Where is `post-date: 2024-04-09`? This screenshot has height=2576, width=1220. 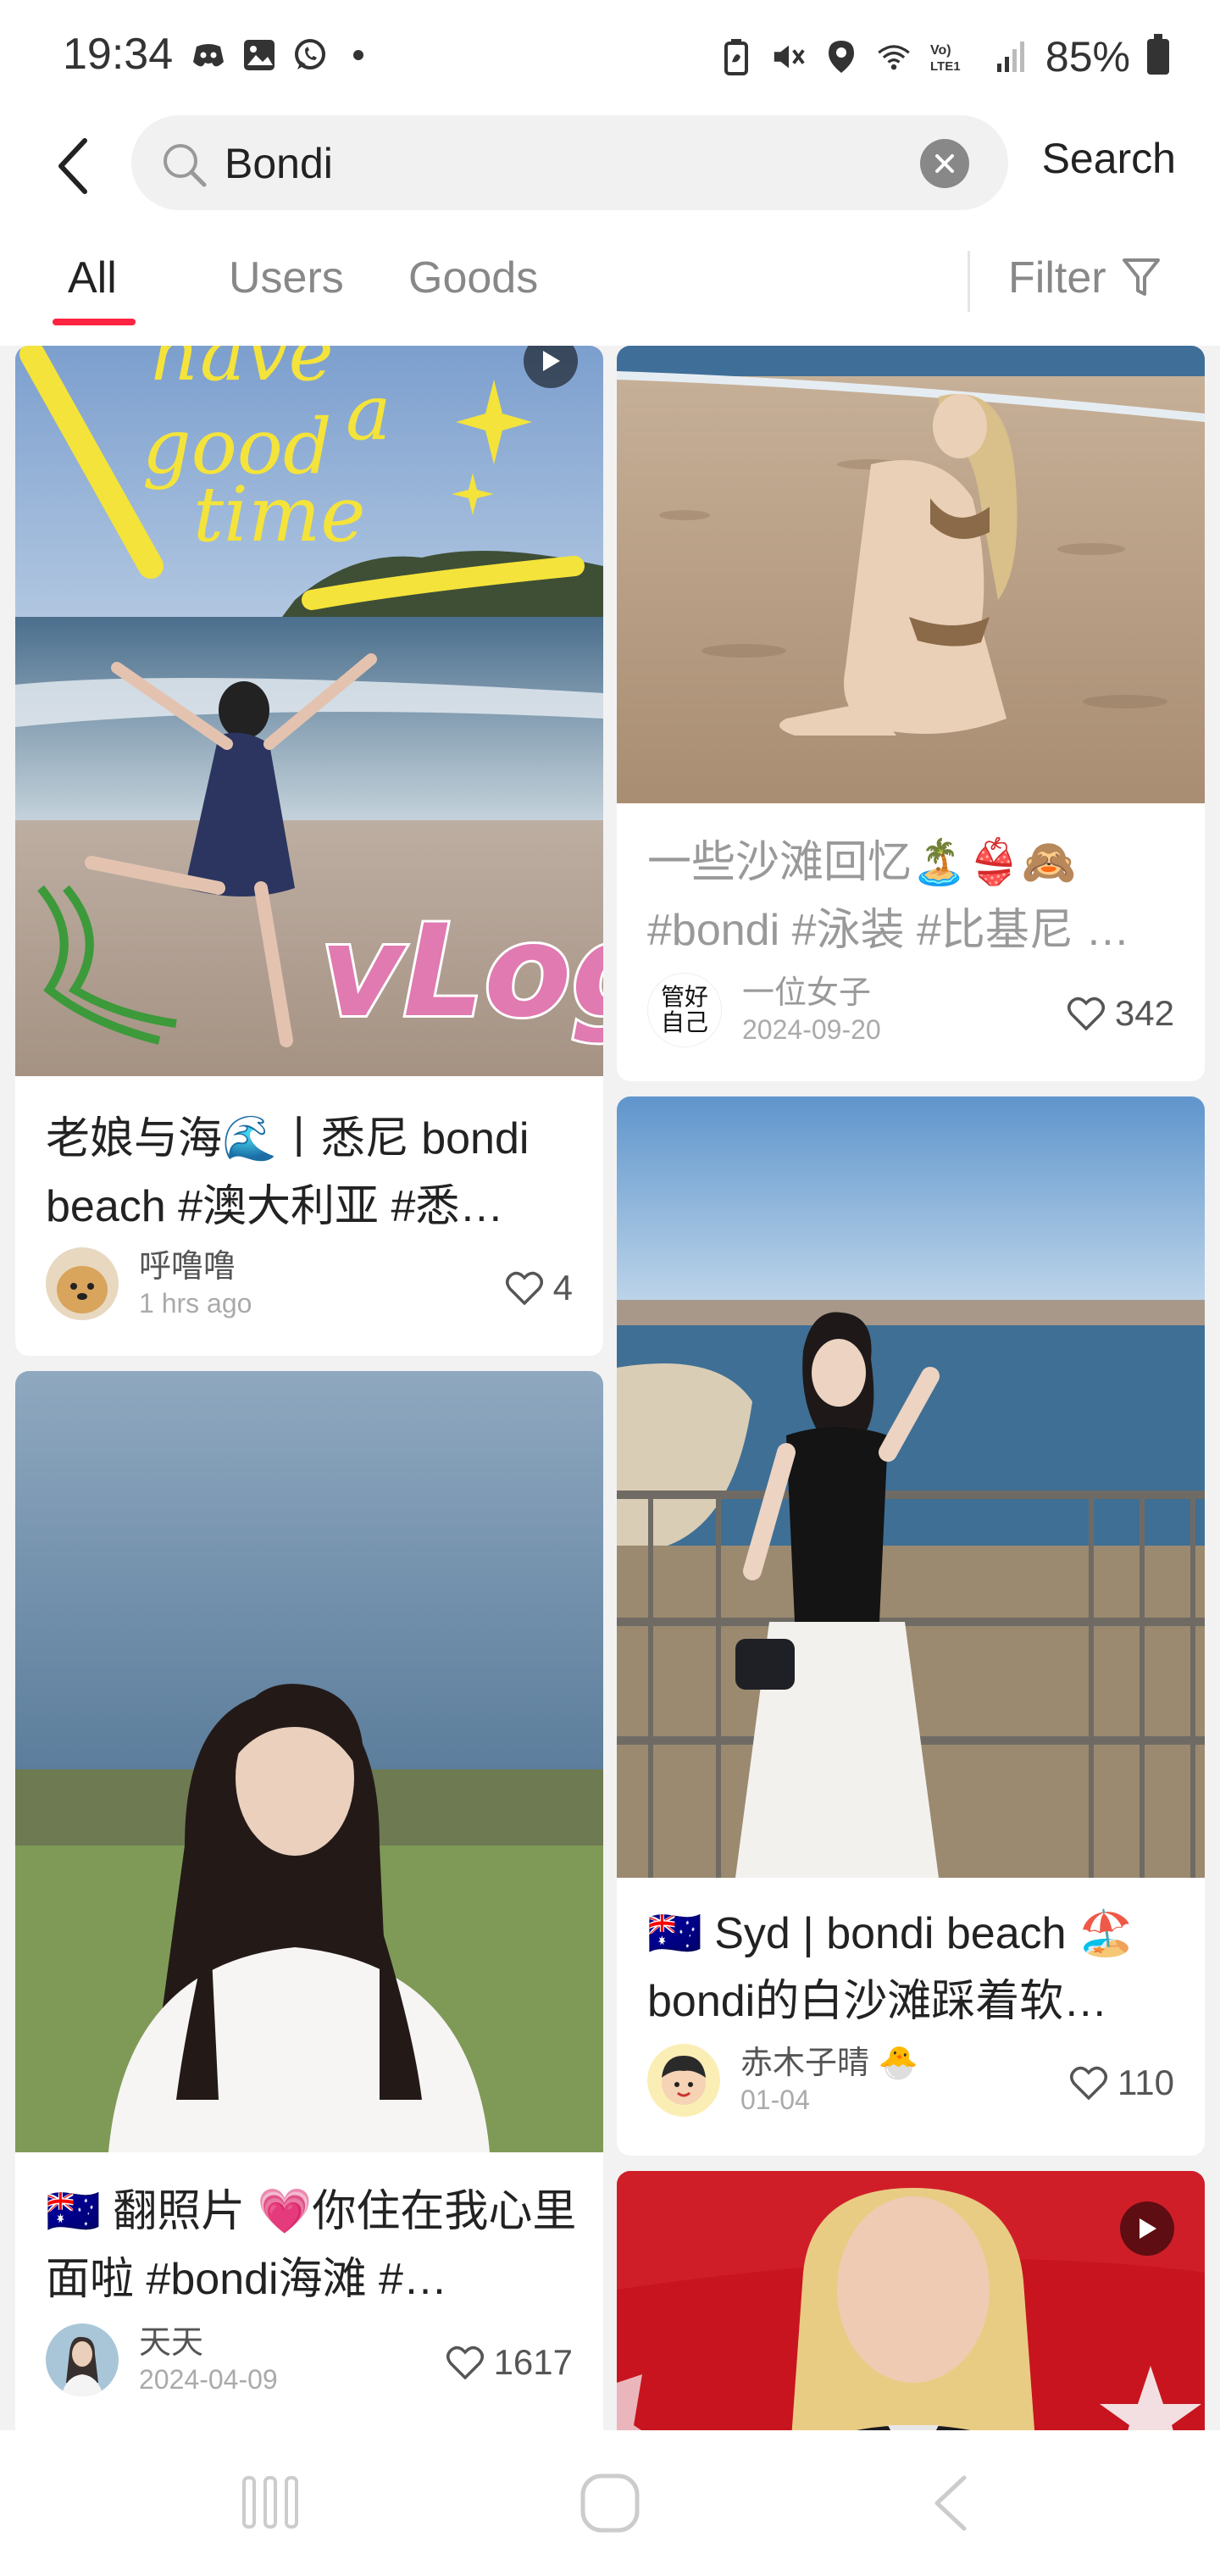 post-date: 2024-04-09 is located at coordinates (208, 2379).